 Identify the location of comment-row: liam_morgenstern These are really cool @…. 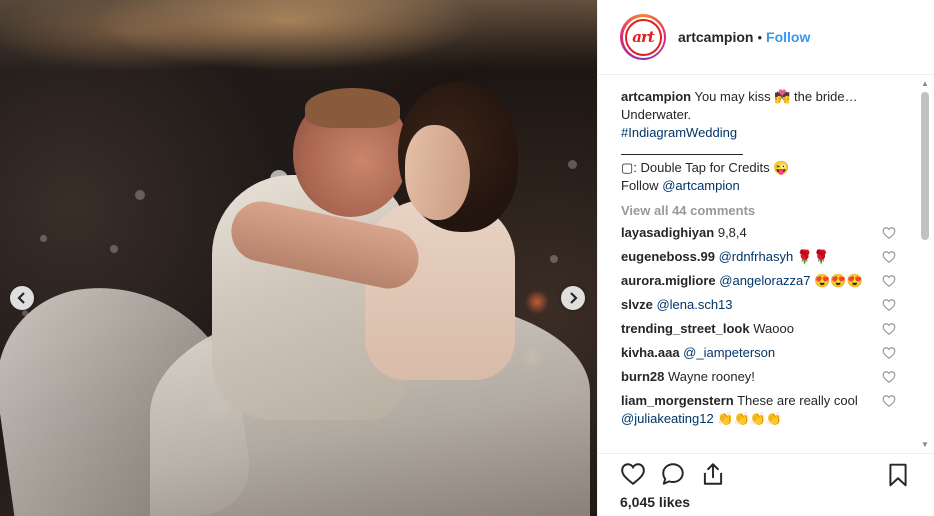
(758, 410).